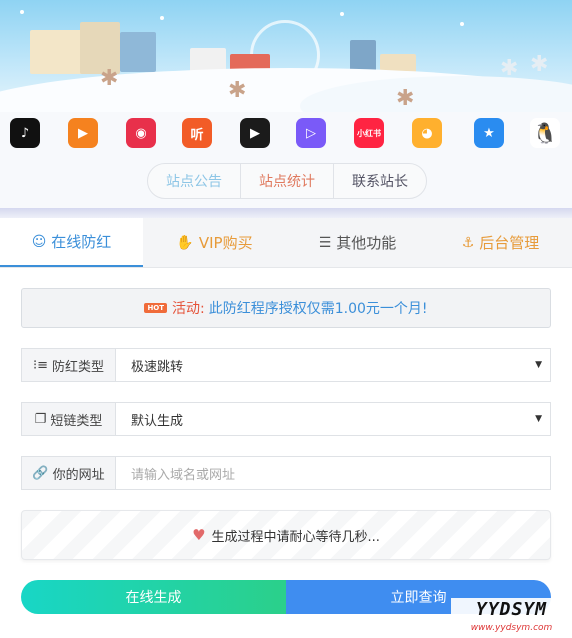 The width and height of the screenshot is (572, 638). What do you see at coordinates (40, 473) in the screenshot?
I see `link-icon: 🔗` at bounding box center [40, 473].